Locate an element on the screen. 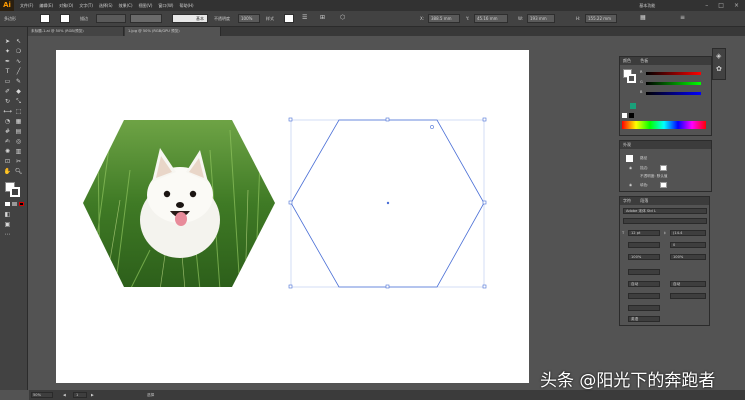 The width and height of the screenshot is (745, 400). underline-field is located at coordinates (644, 308).